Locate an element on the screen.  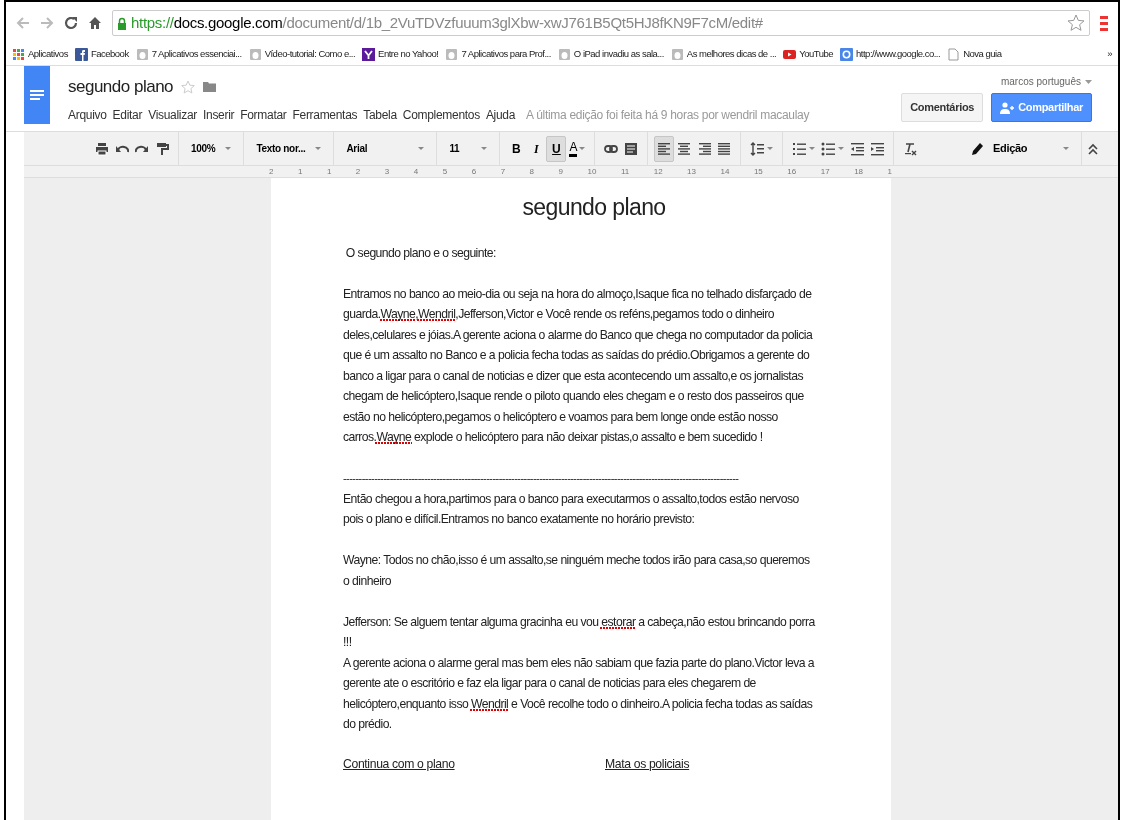
paragraph: A gerente aciona o alarme geral mas bem eles não sabiam que fazia parte do plano.Victor leva a gerente ate o escritório e faz ela ligar para o canal de noticias para eles chegarem de helicóptero,enquanto isso Wendril e Você recolhe todo o dinheiro.A policia fecha todas as saídas do prédio. is located at coordinates (579, 693).